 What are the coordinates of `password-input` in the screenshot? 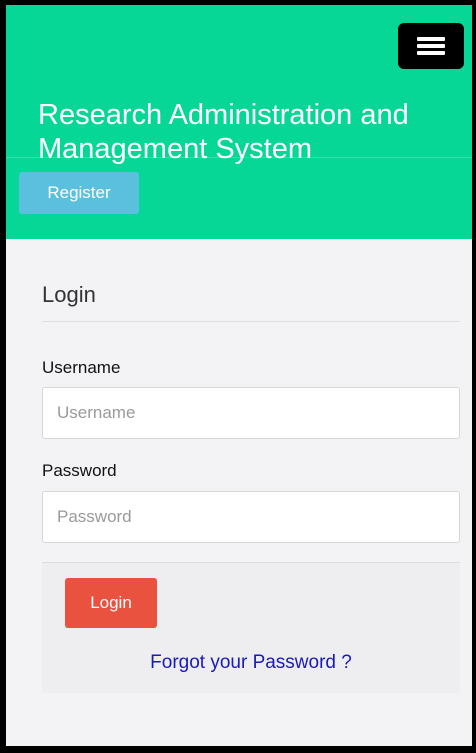 It's located at (251, 517).